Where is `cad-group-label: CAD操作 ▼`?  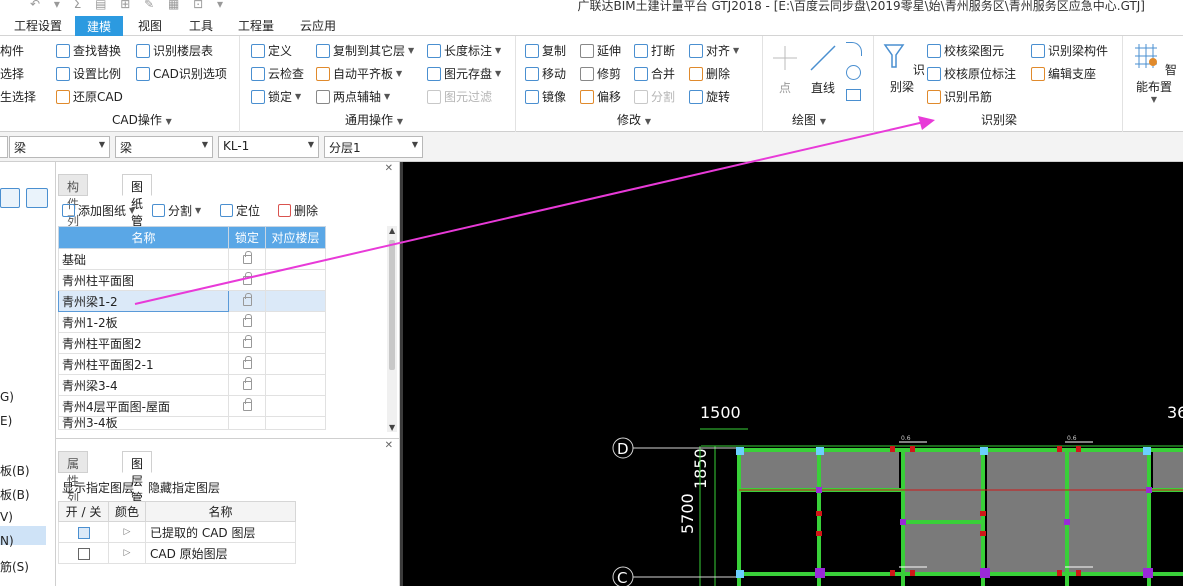 cad-group-label: CAD操作 ▼ is located at coordinates (142, 119).